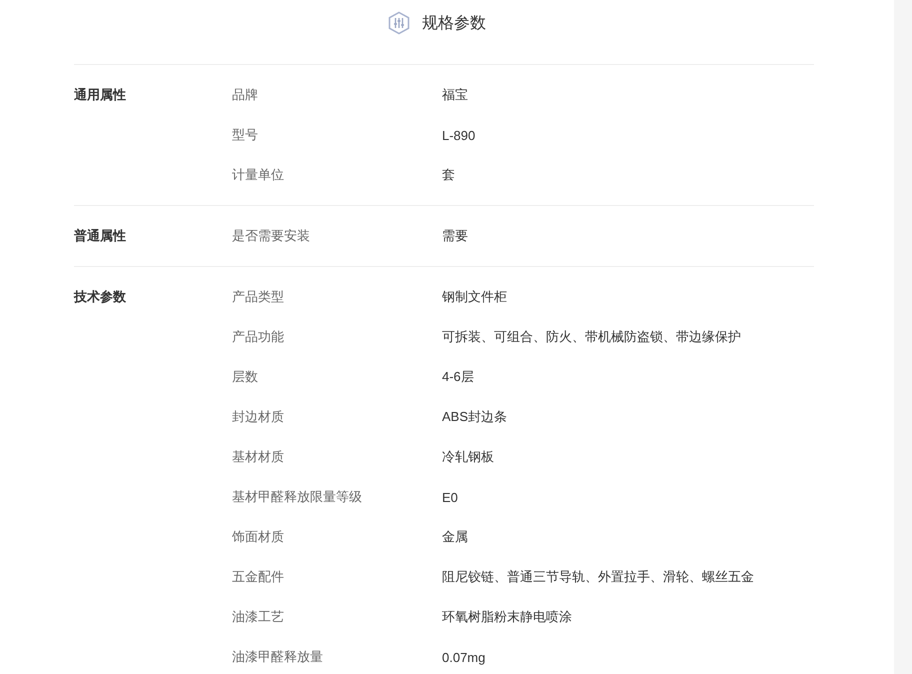 The height and width of the screenshot is (674, 912). Describe the element at coordinates (475, 417) in the screenshot. I see `spec-value: ABS封边条` at that location.